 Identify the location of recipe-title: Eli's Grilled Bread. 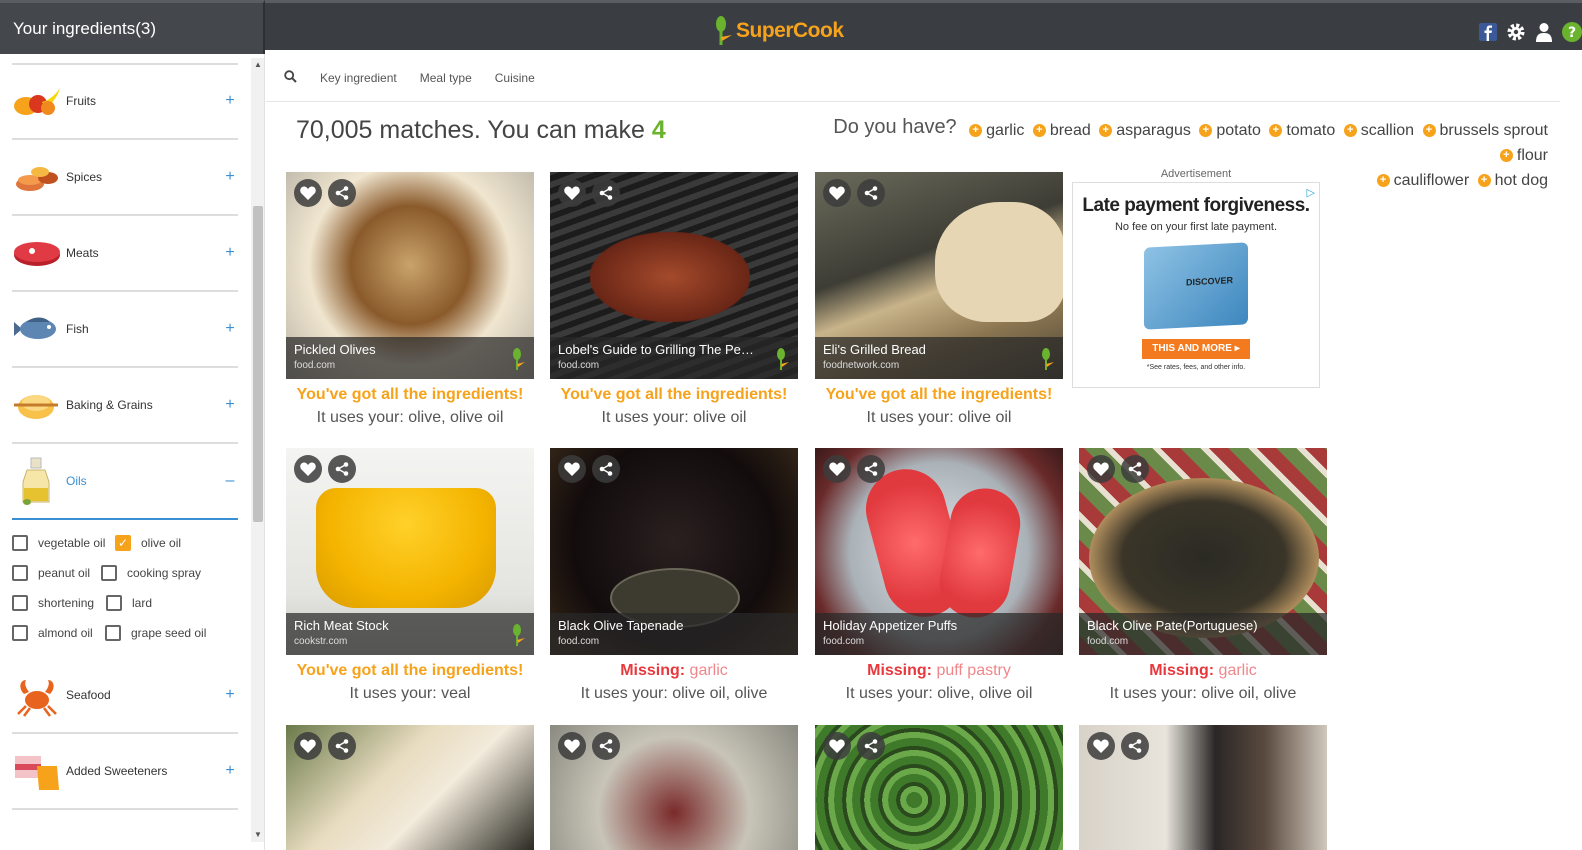
(923, 349).